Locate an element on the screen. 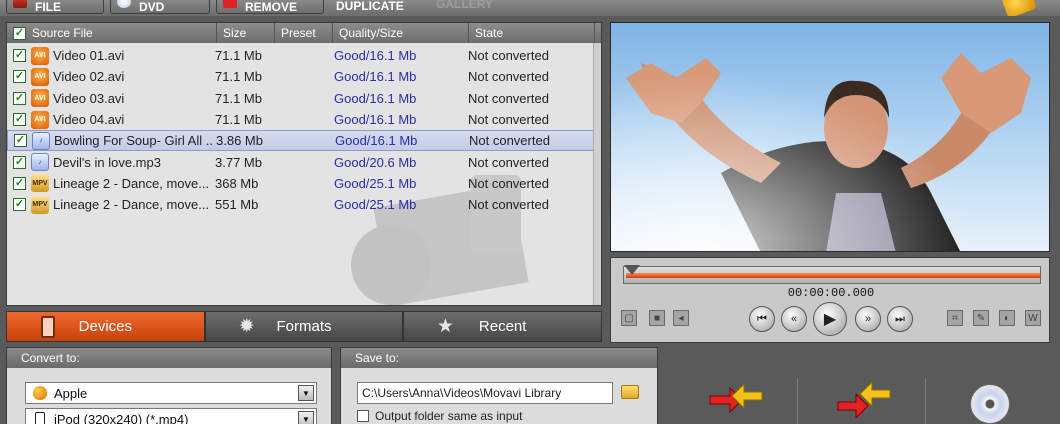 The width and height of the screenshot is (1060, 424). action-divider is located at coordinates (797, 401).